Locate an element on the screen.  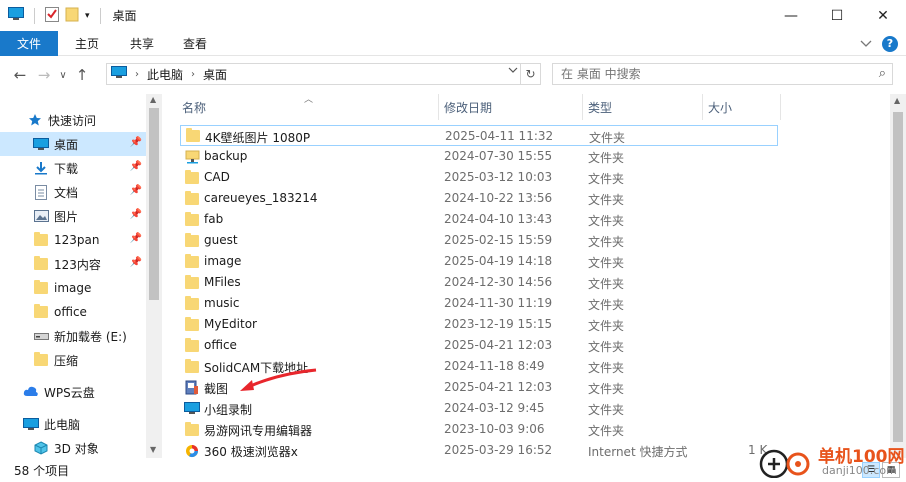
scroll-down-icon: ▼ is located at coordinates (153, 449).